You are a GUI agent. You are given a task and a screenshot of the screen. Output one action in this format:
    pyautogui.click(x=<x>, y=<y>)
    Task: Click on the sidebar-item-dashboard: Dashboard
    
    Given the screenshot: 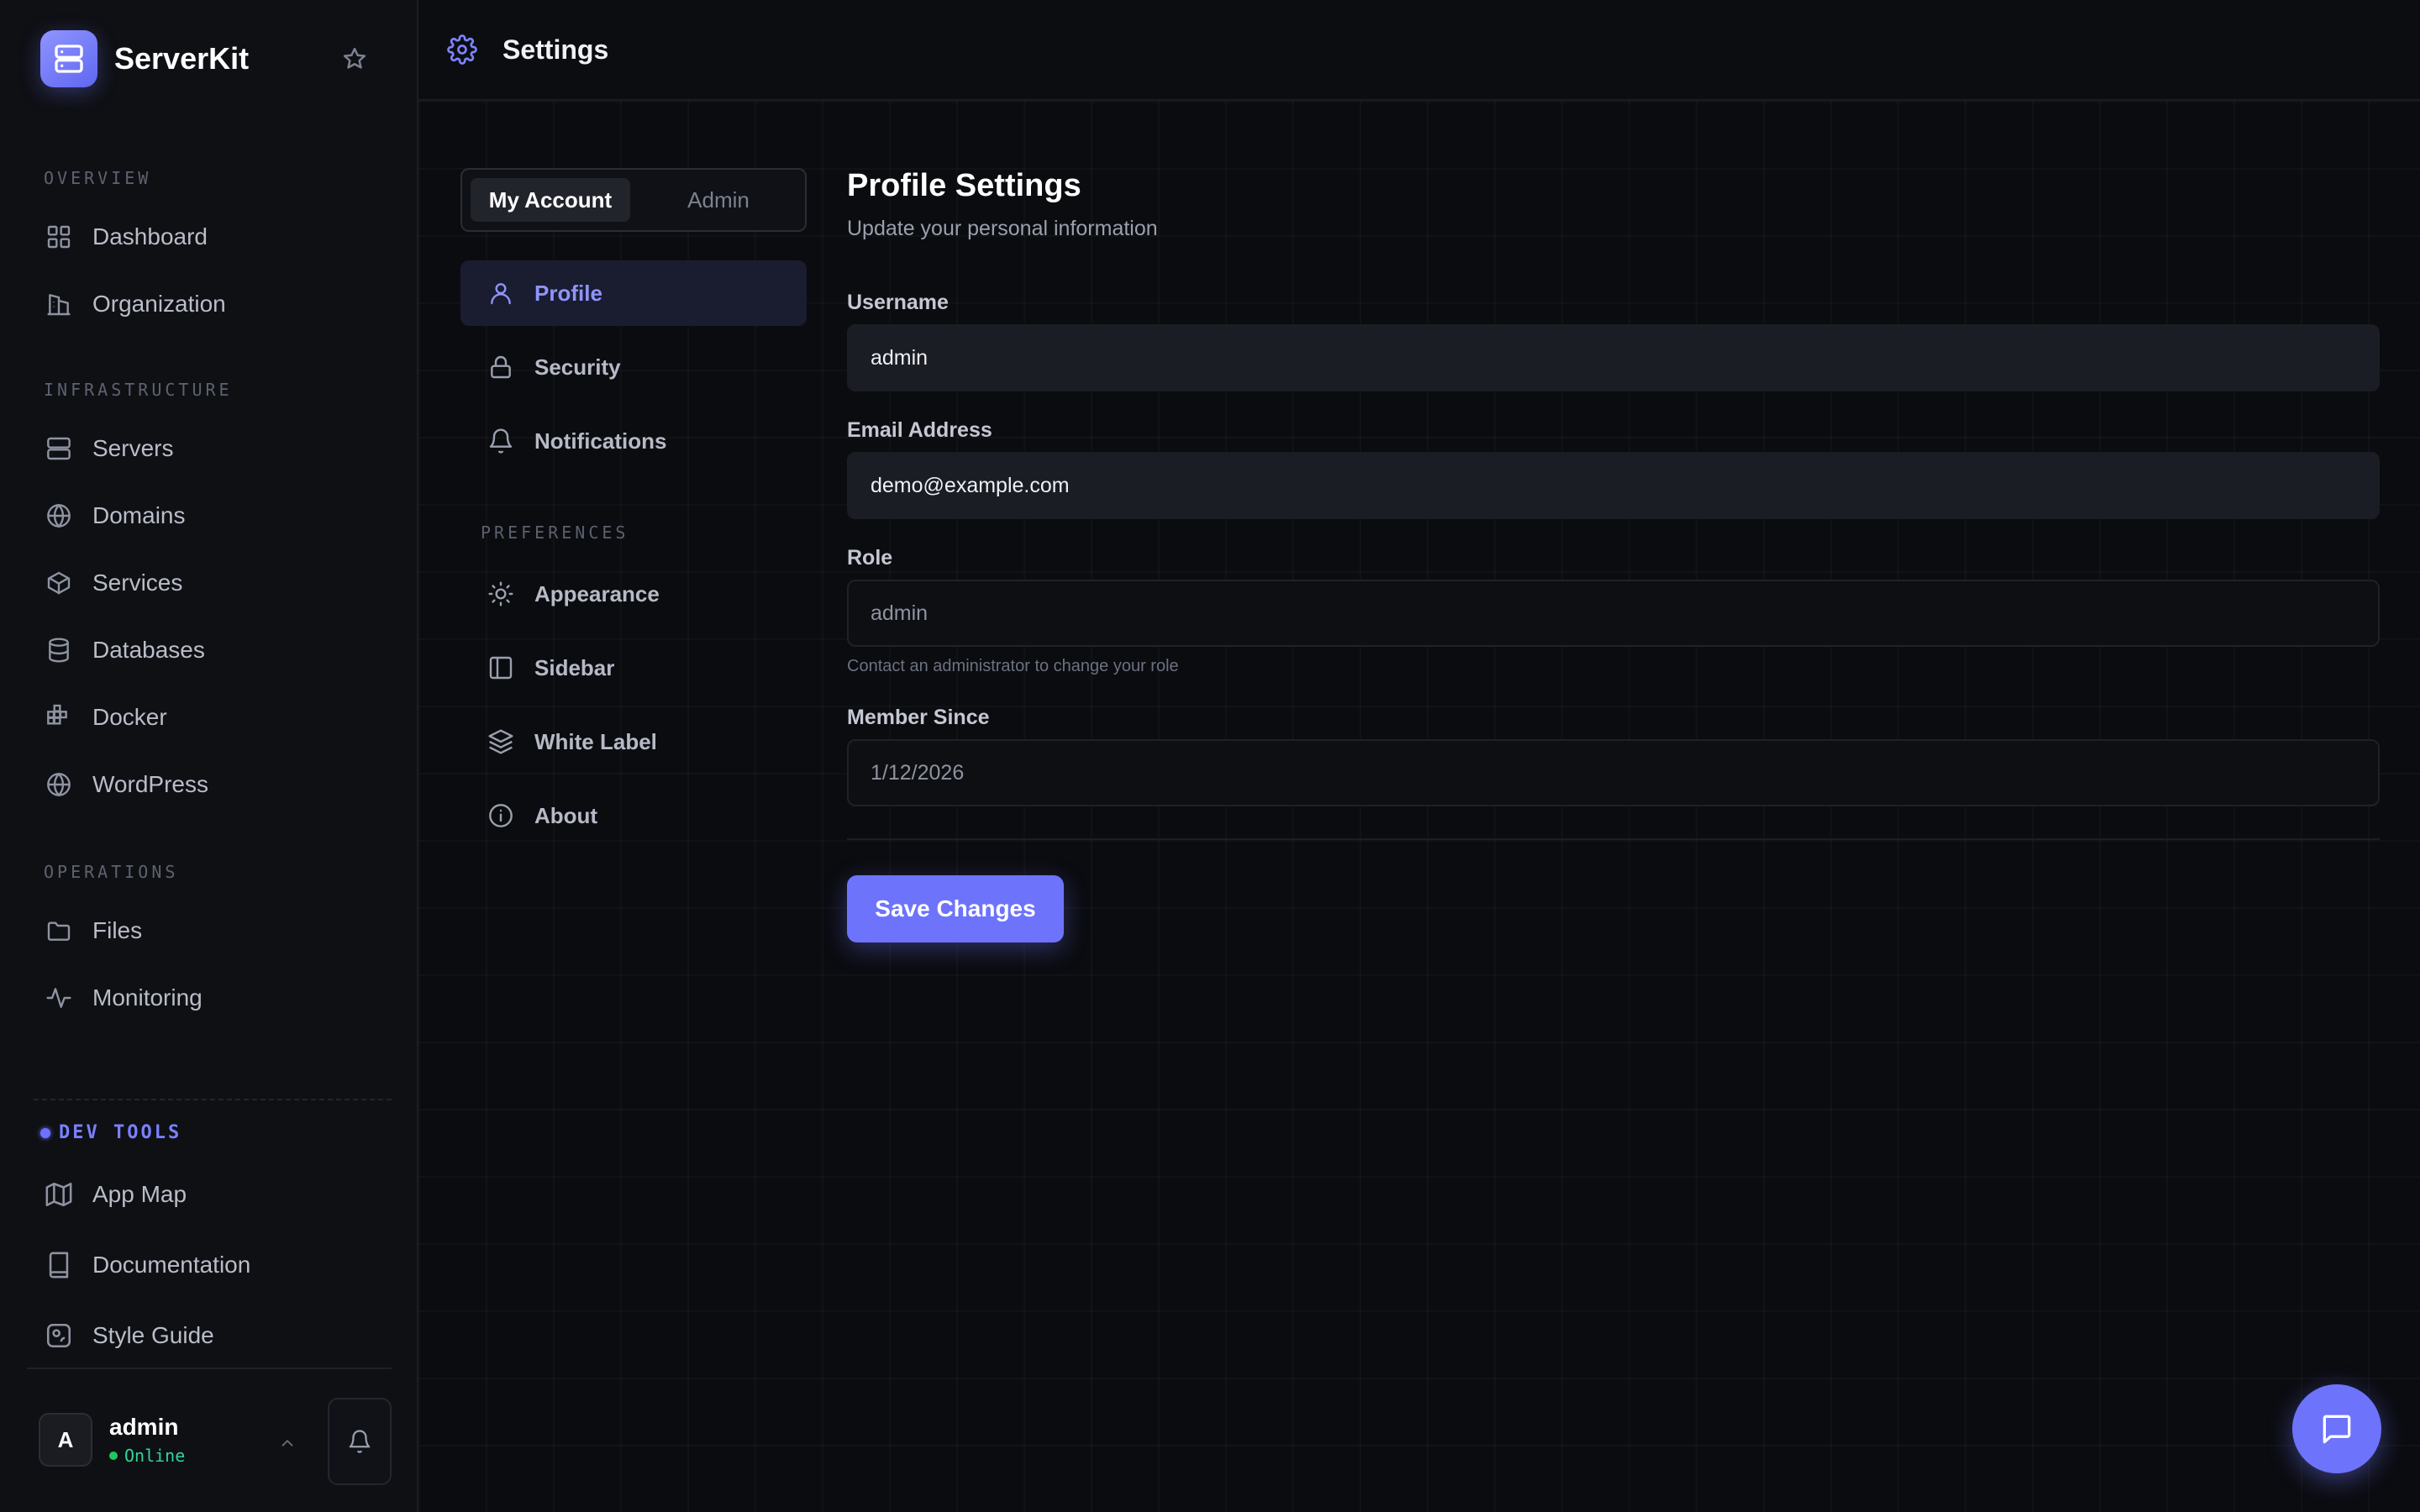 What is the action you would take?
    pyautogui.click(x=210, y=237)
    